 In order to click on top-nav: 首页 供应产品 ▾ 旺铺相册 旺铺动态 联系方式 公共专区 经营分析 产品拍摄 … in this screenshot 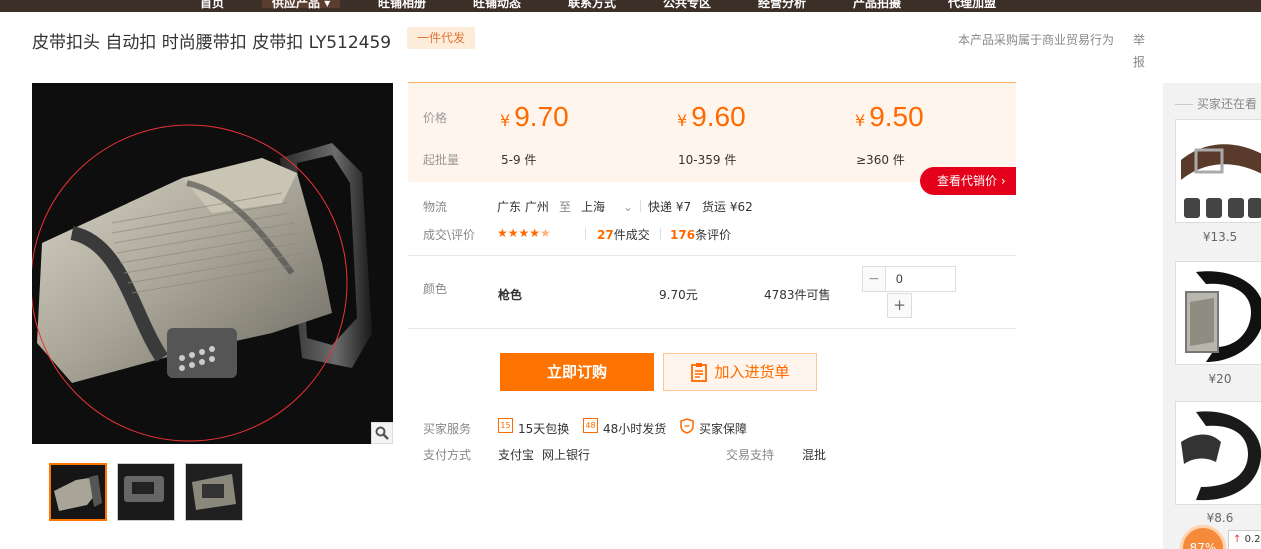, I will do `click(630, 6)`.